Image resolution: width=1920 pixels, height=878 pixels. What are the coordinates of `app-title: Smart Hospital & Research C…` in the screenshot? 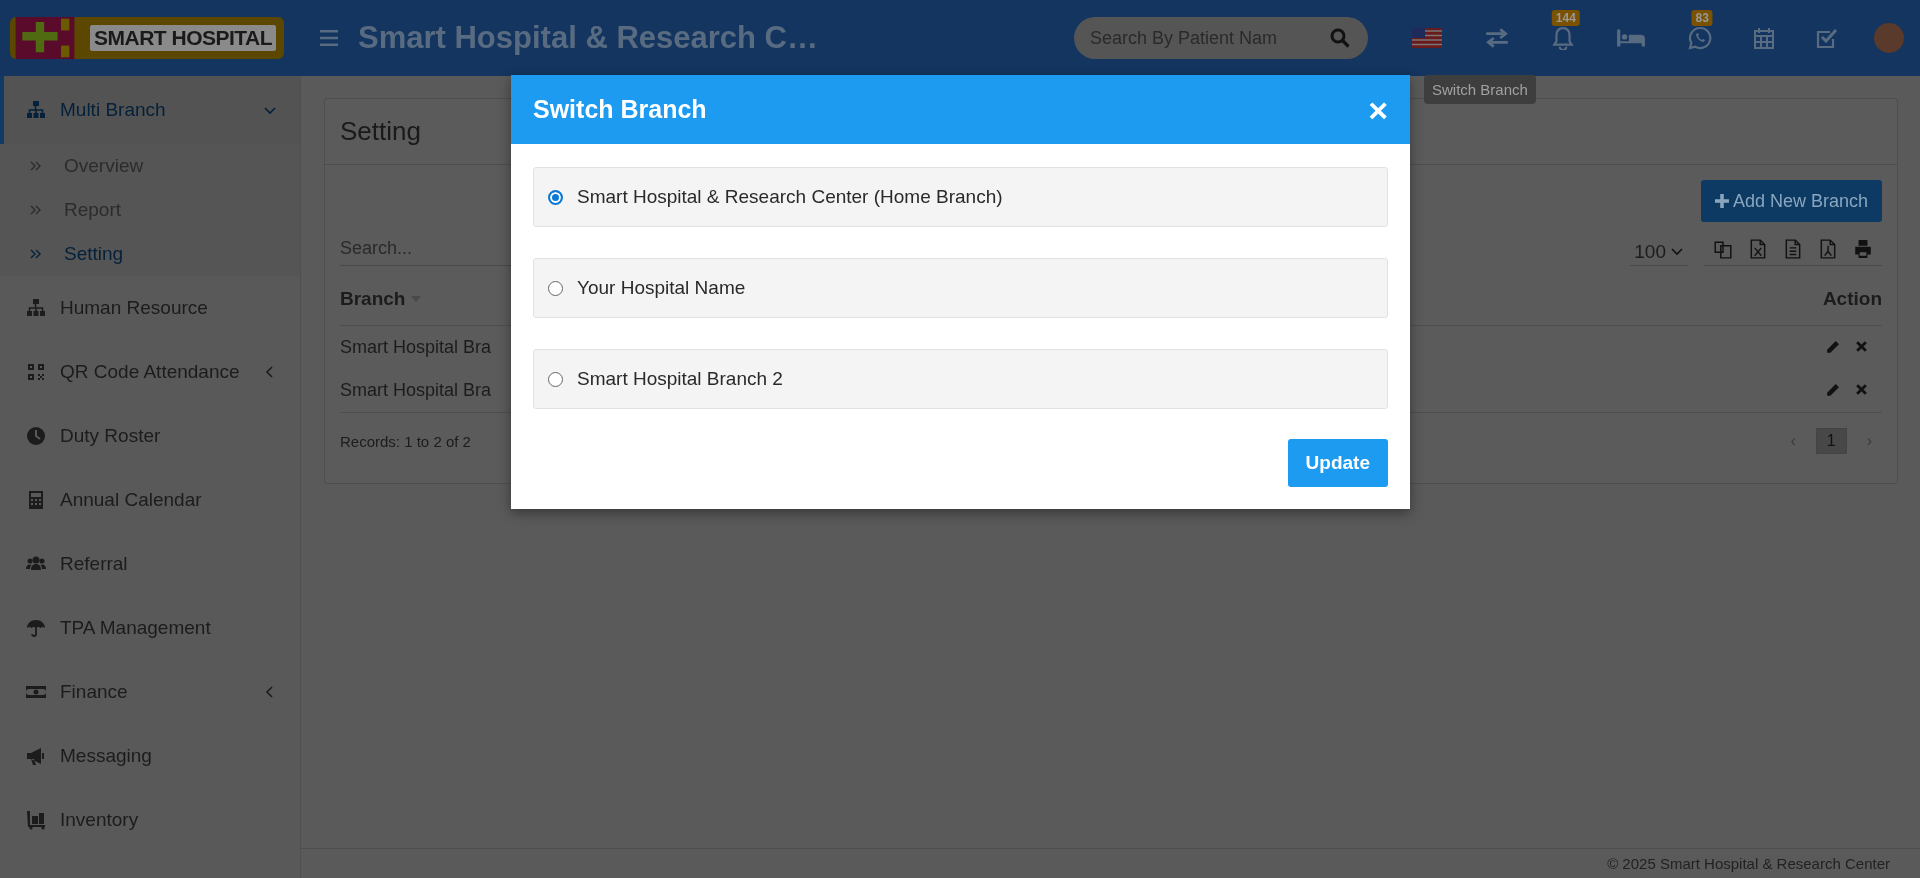 It's located at (588, 38).